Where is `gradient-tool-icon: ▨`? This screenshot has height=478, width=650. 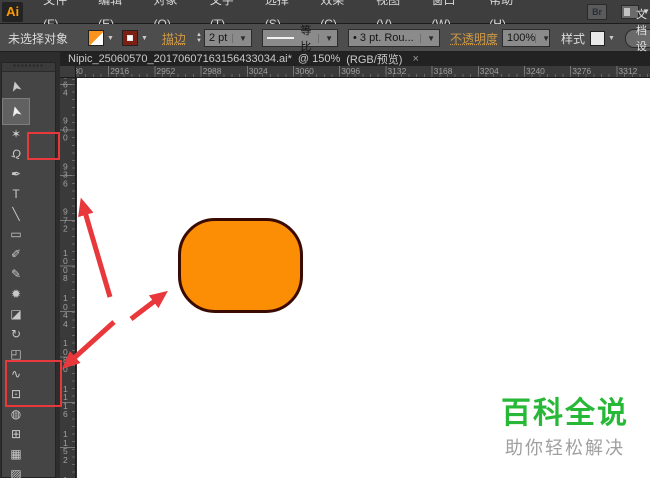 gradient-tool-icon: ▨ is located at coordinates (16, 472).